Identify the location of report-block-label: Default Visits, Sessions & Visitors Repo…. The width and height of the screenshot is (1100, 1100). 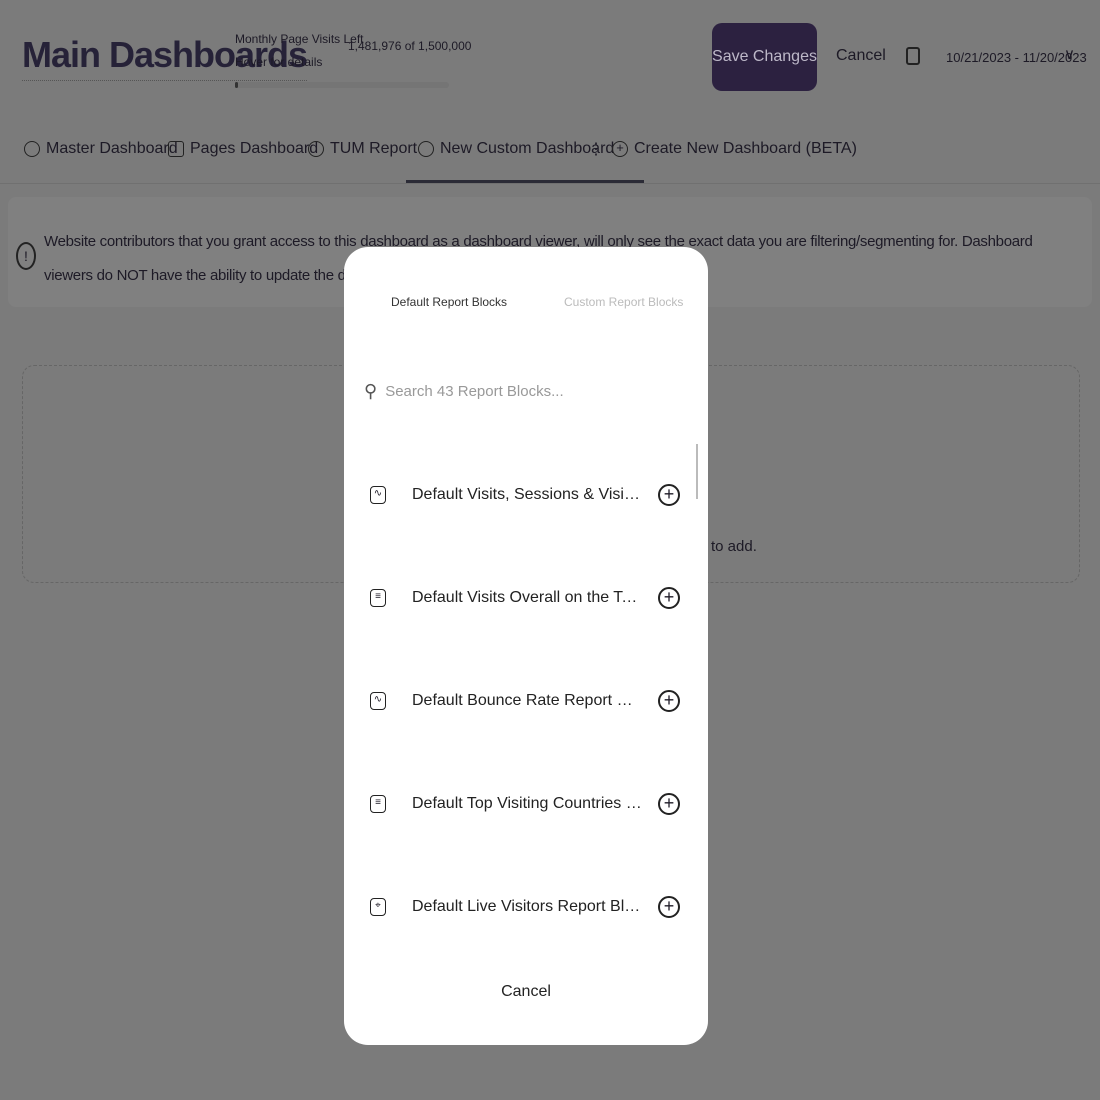
(527, 494).